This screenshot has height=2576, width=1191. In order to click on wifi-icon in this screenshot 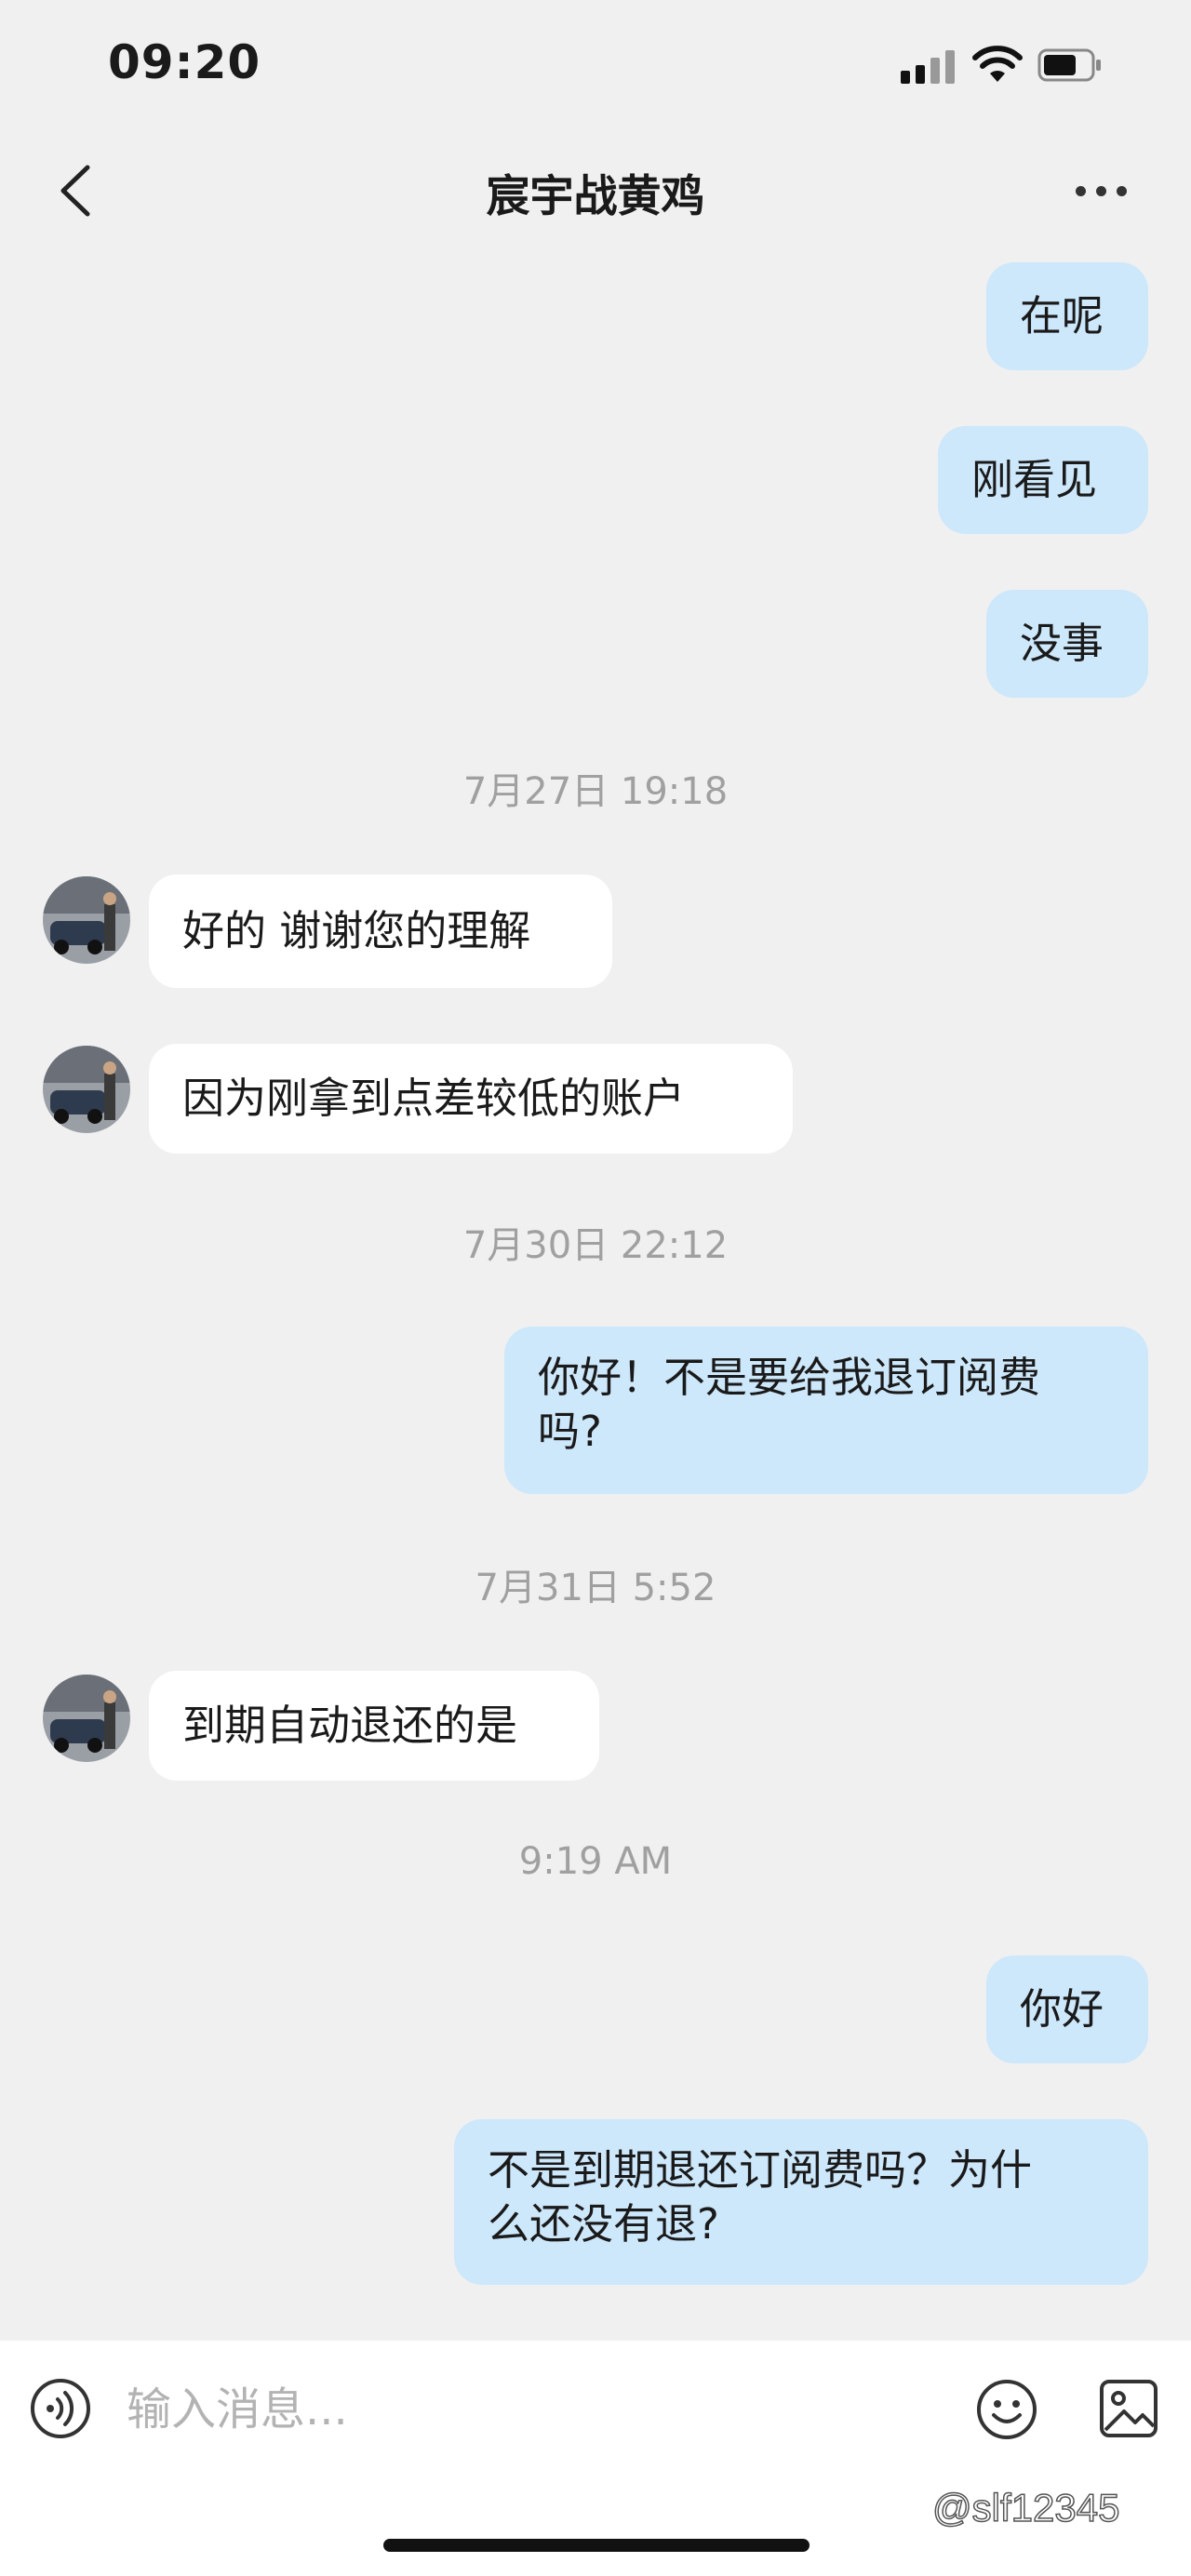, I will do `click(997, 64)`.